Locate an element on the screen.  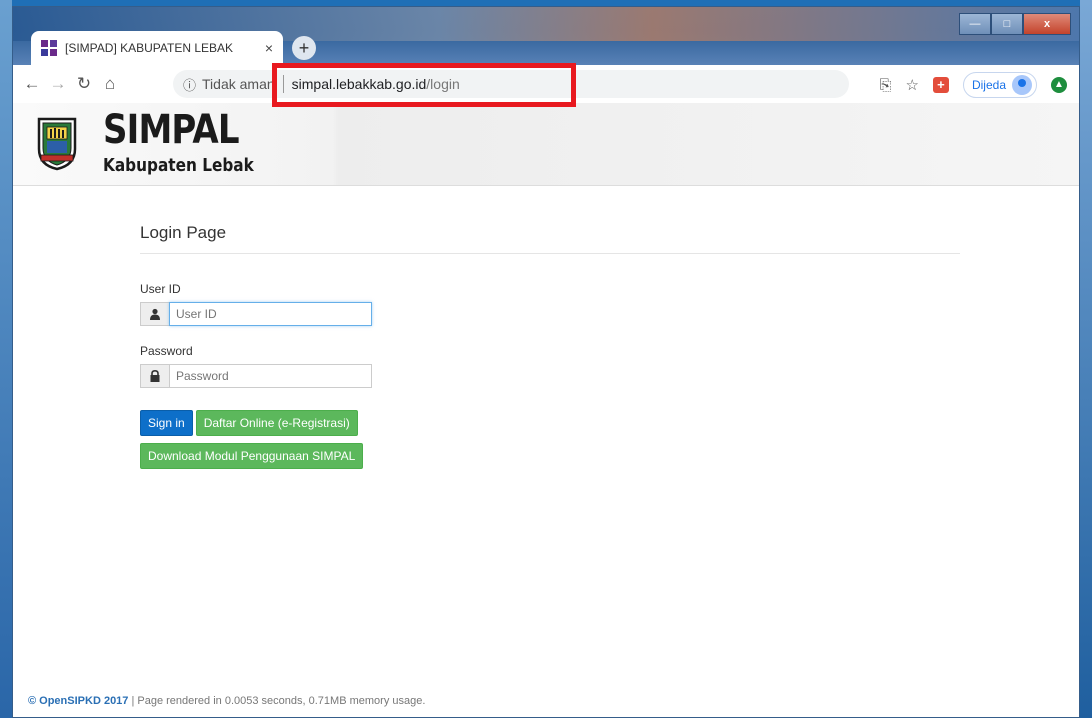
back-icon: ← is located at coordinates (32, 84).